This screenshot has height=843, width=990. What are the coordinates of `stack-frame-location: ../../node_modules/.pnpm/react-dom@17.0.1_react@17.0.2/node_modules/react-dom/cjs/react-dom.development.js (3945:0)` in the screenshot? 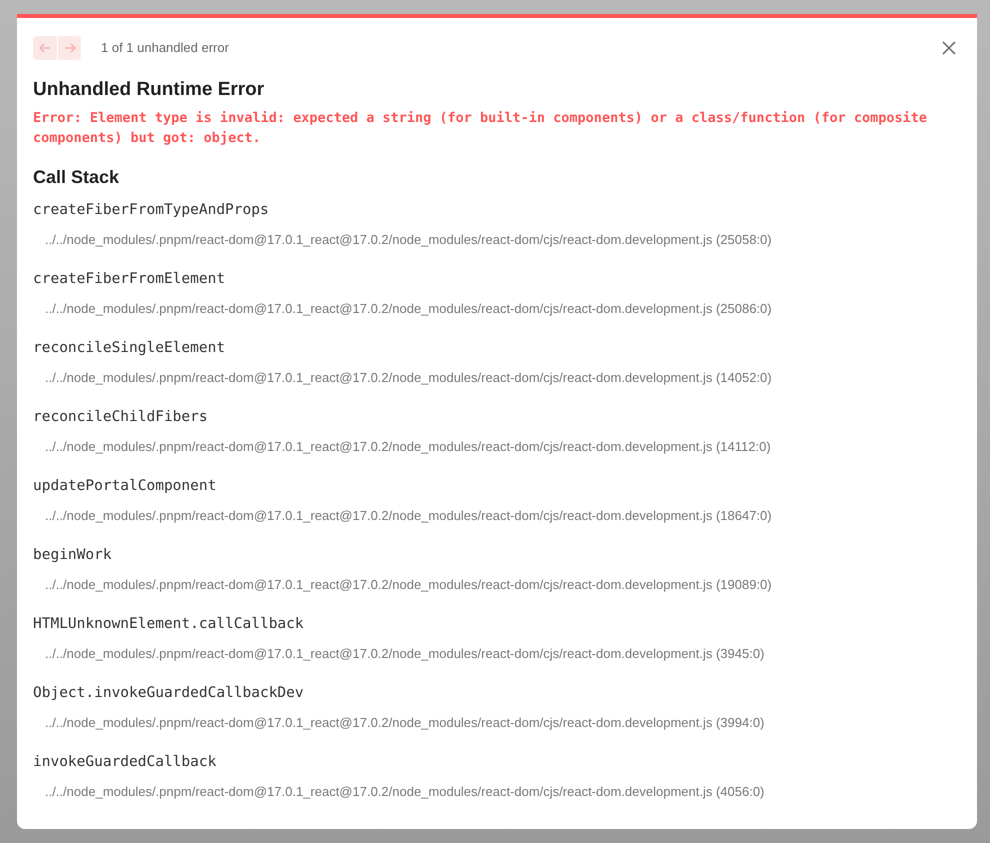 It's located at (405, 653).